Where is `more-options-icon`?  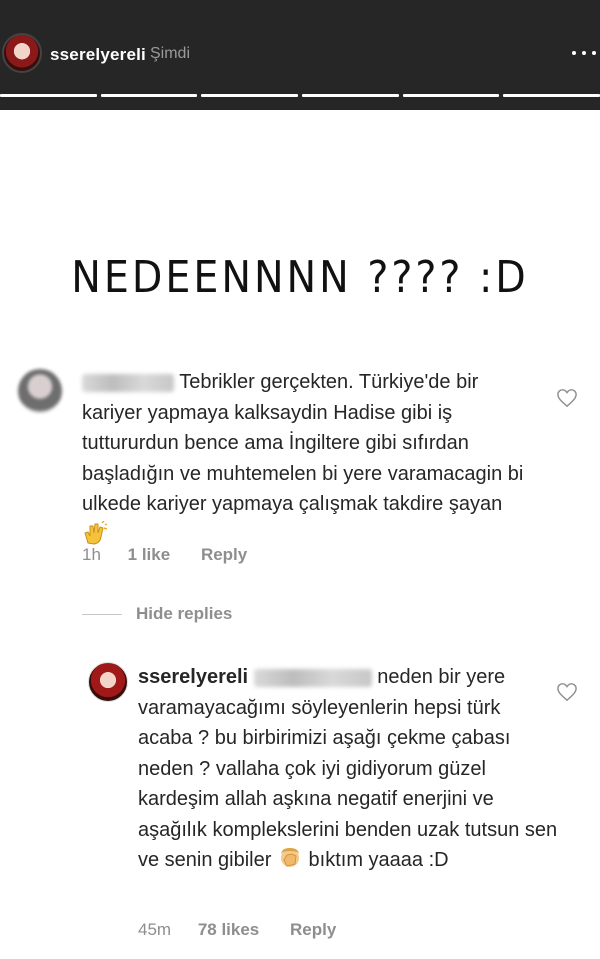
more-options-icon is located at coordinates (584, 53).